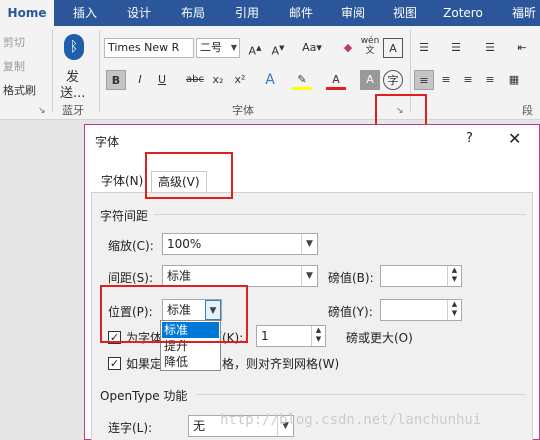 This screenshot has width=540, height=440. What do you see at coordinates (195, 80) in the screenshot?
I see `strikethrough-button: abc` at bounding box center [195, 80].